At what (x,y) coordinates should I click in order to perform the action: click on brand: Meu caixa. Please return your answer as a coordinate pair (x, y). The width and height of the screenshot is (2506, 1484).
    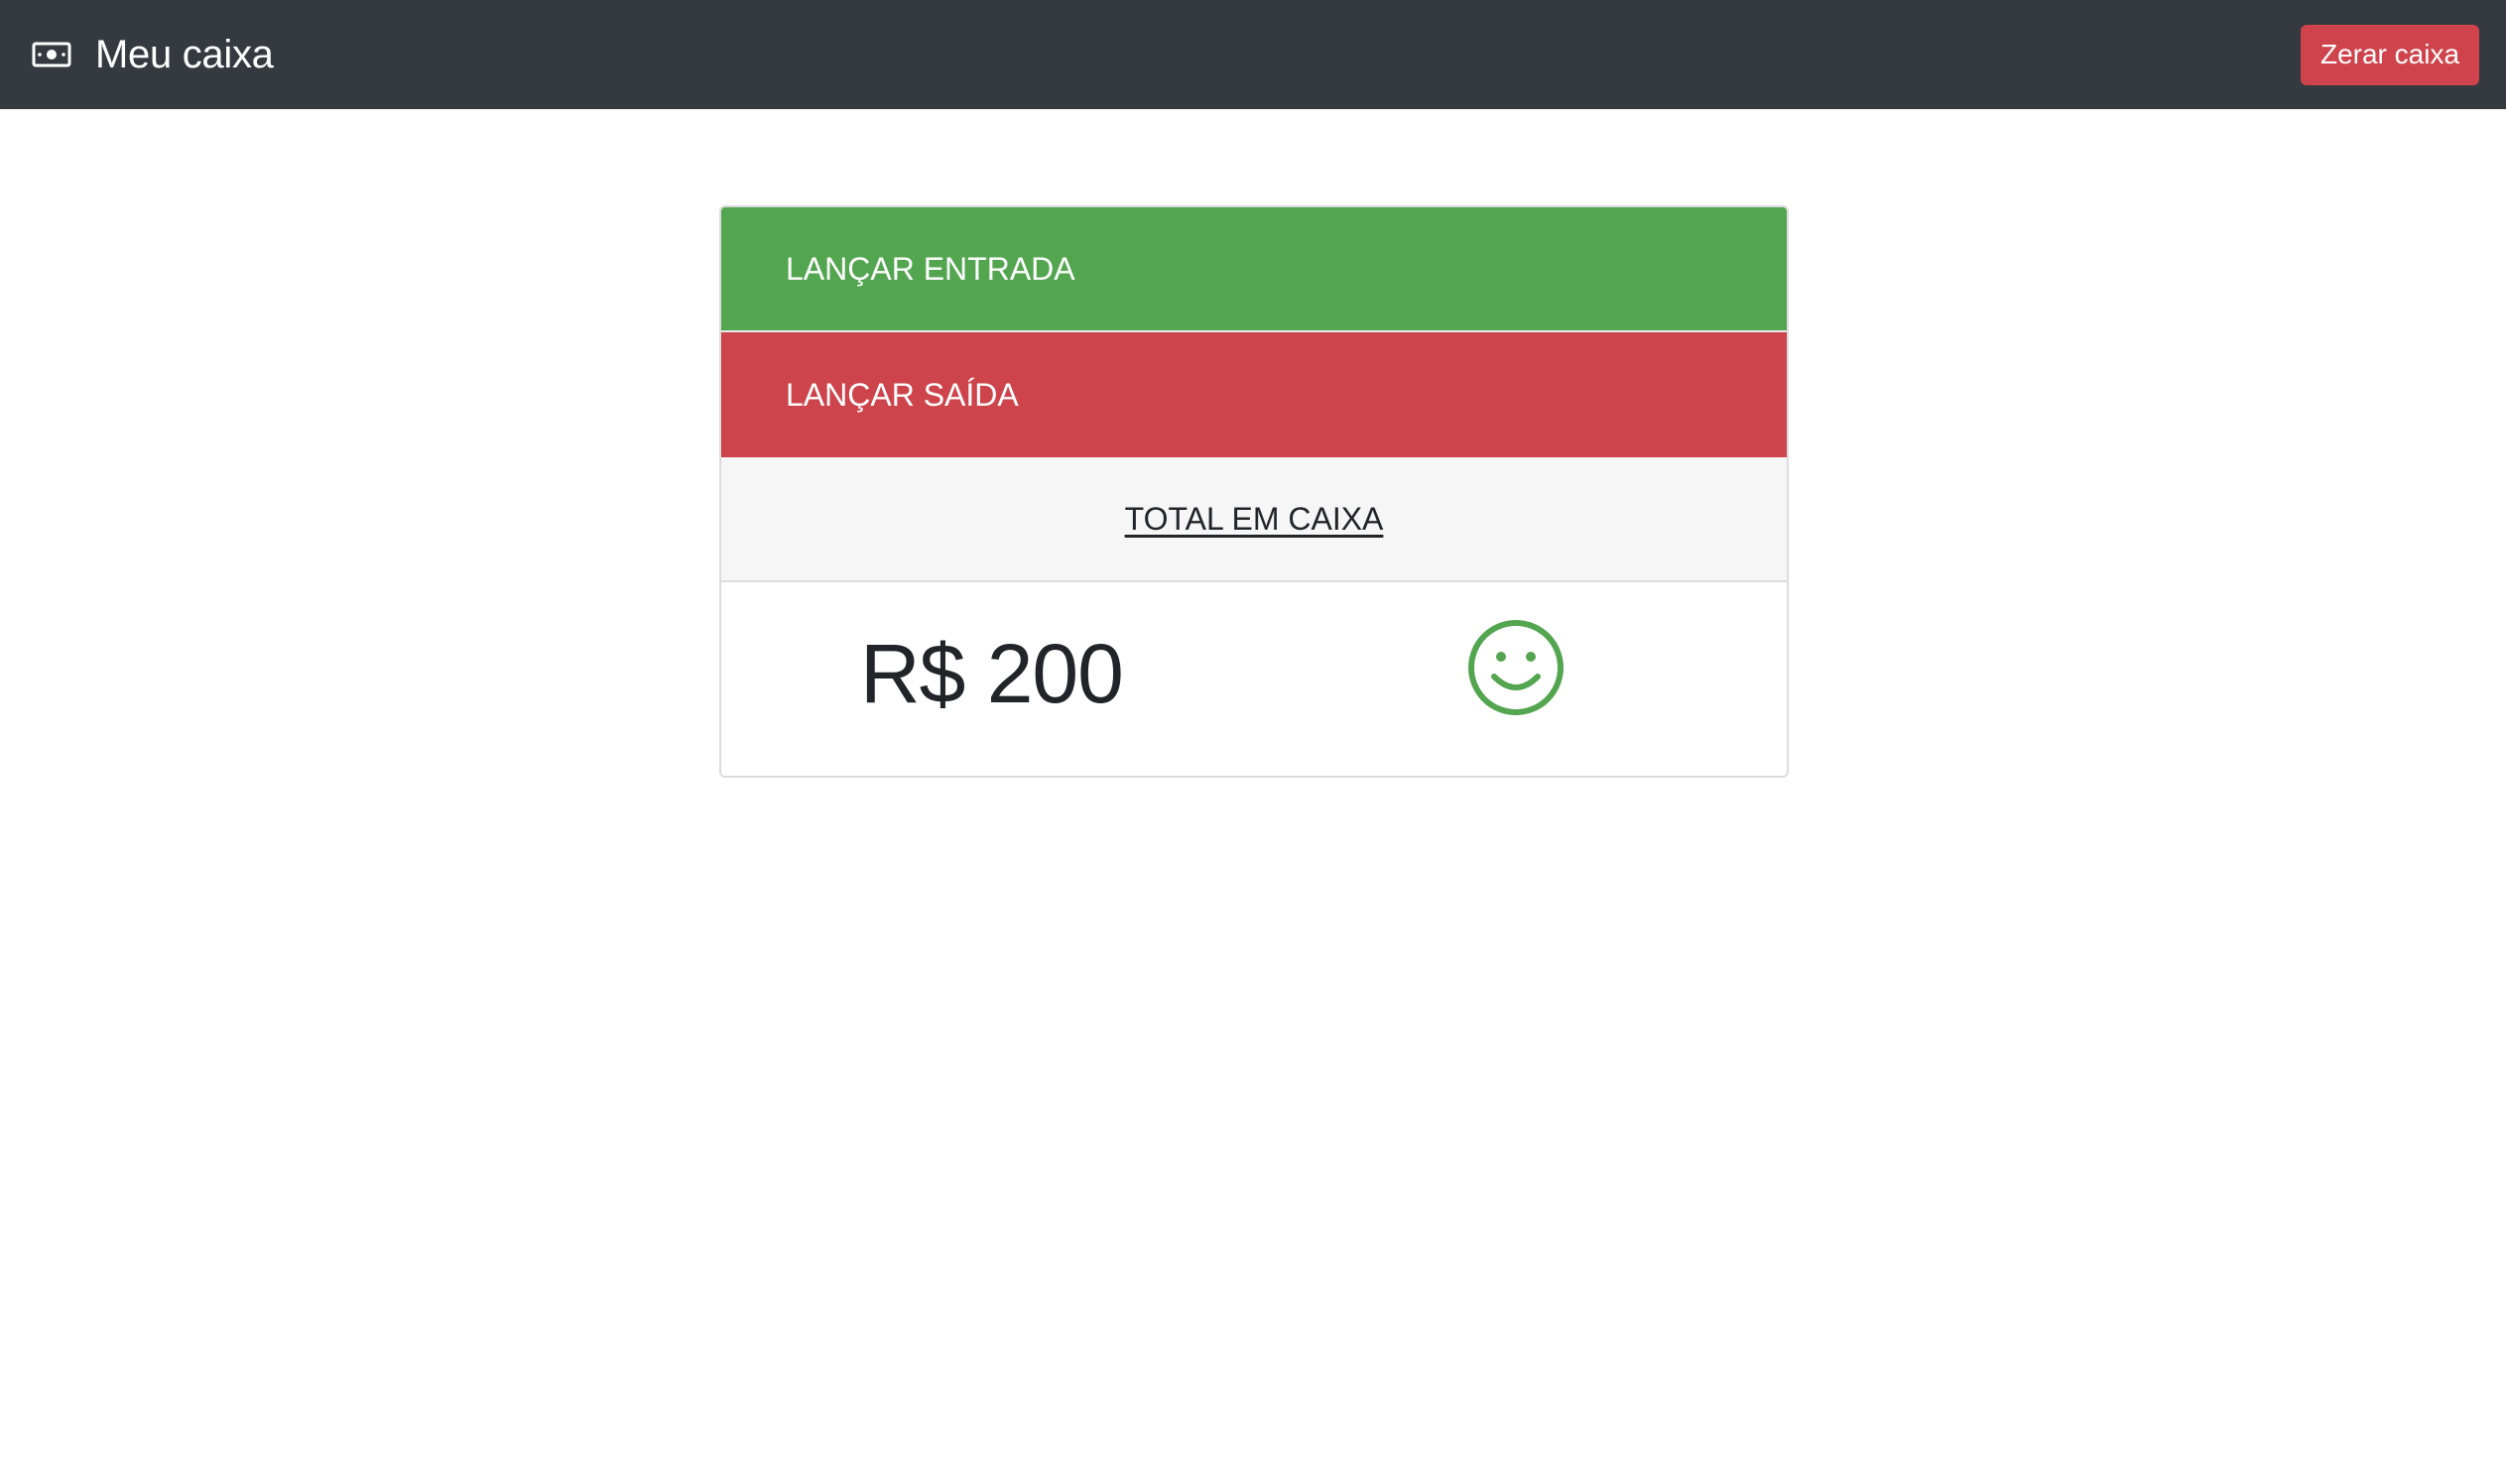
    Looking at the image, I should click on (153, 55).